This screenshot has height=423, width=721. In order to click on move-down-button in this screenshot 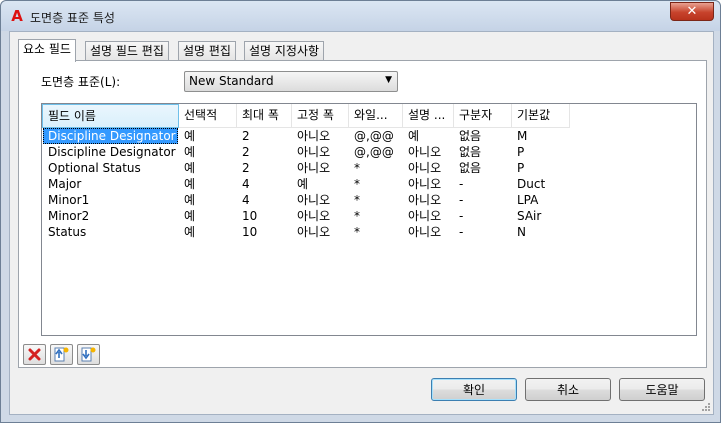, I will do `click(88, 354)`.